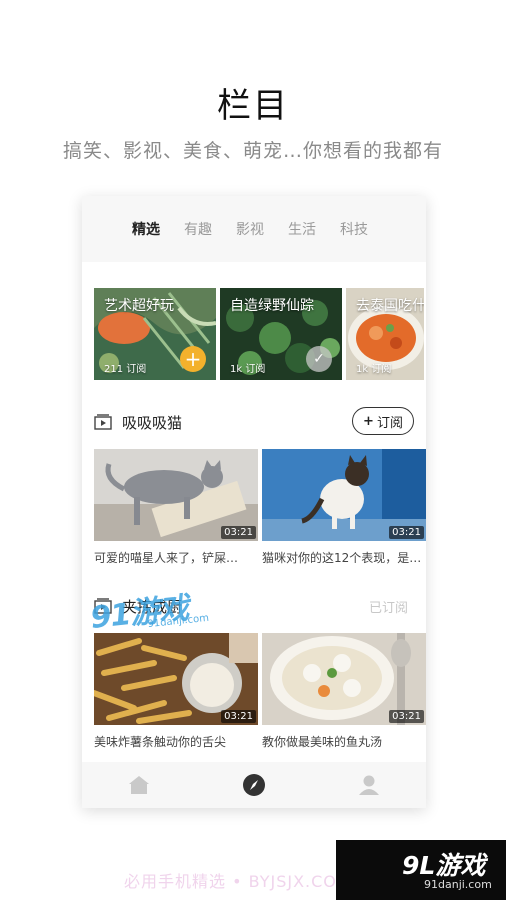  What do you see at coordinates (322, 742) in the screenshot?
I see `video-caption: 教你做最美味的鱼丸汤` at bounding box center [322, 742].